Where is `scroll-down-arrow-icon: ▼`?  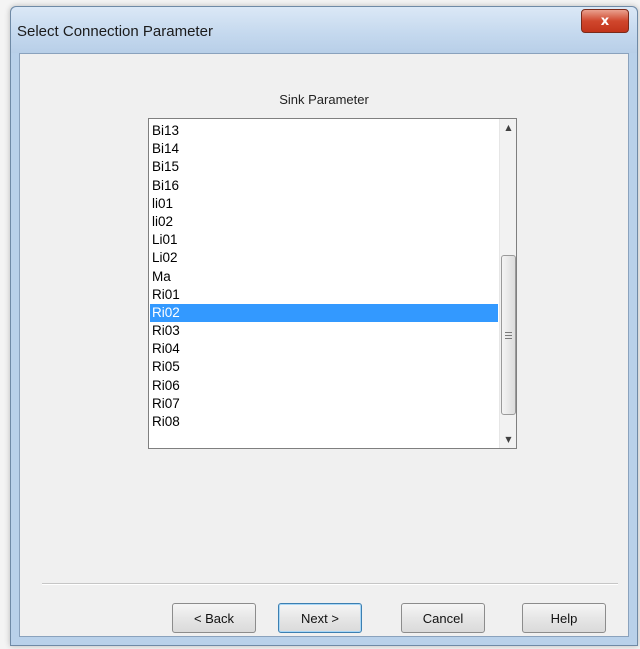
scroll-down-arrow-icon: ▼ is located at coordinates (508, 439).